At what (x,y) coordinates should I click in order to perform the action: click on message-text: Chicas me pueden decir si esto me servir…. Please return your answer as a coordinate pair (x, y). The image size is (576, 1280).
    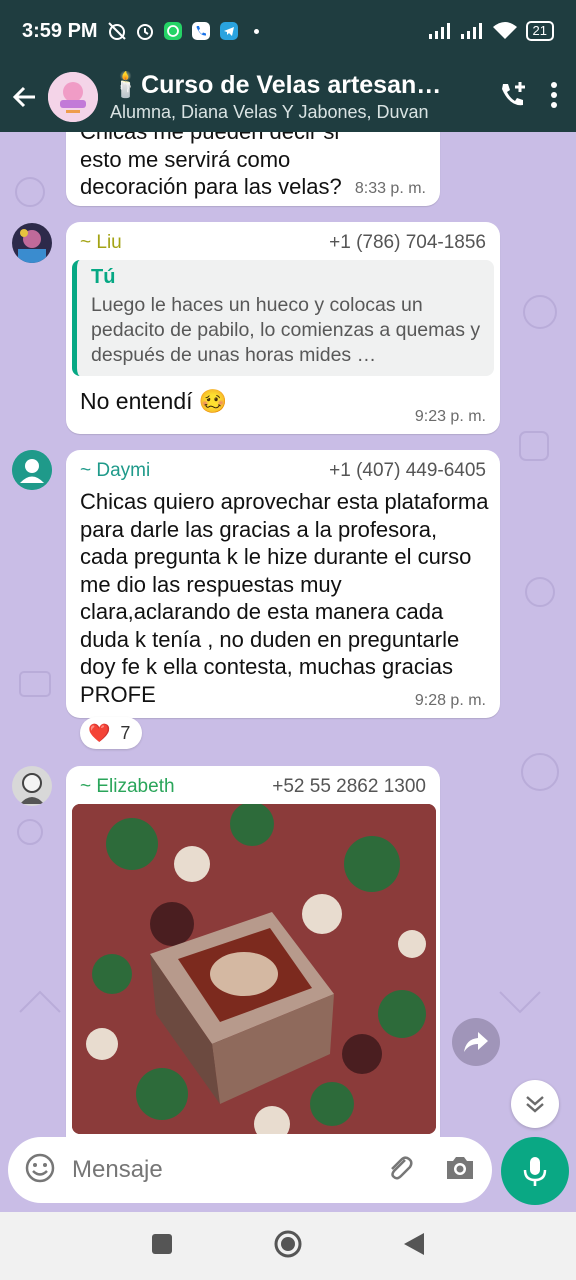
    Looking at the image, I should click on (211, 165).